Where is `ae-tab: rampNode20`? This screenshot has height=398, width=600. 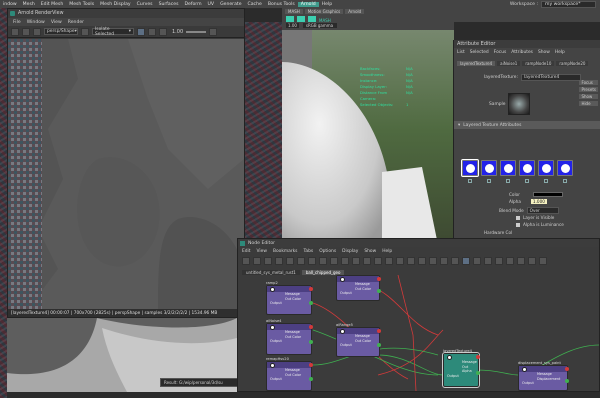 ae-tab: rampNode20 is located at coordinates (572, 63).